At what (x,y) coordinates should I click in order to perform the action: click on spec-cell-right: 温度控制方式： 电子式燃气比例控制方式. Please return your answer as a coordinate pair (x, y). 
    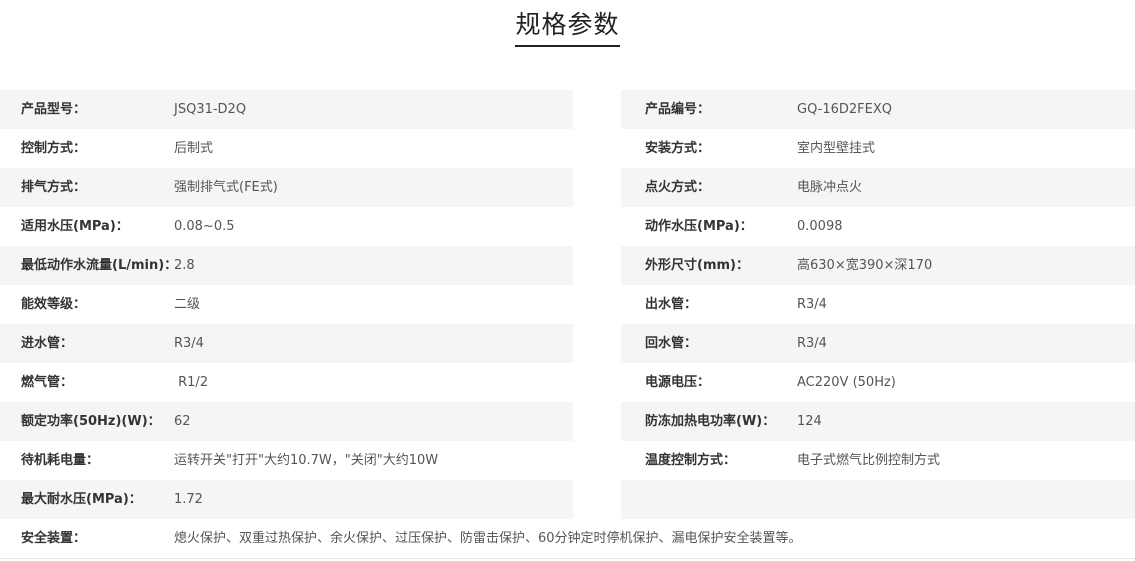
    Looking at the image, I should click on (878, 460).